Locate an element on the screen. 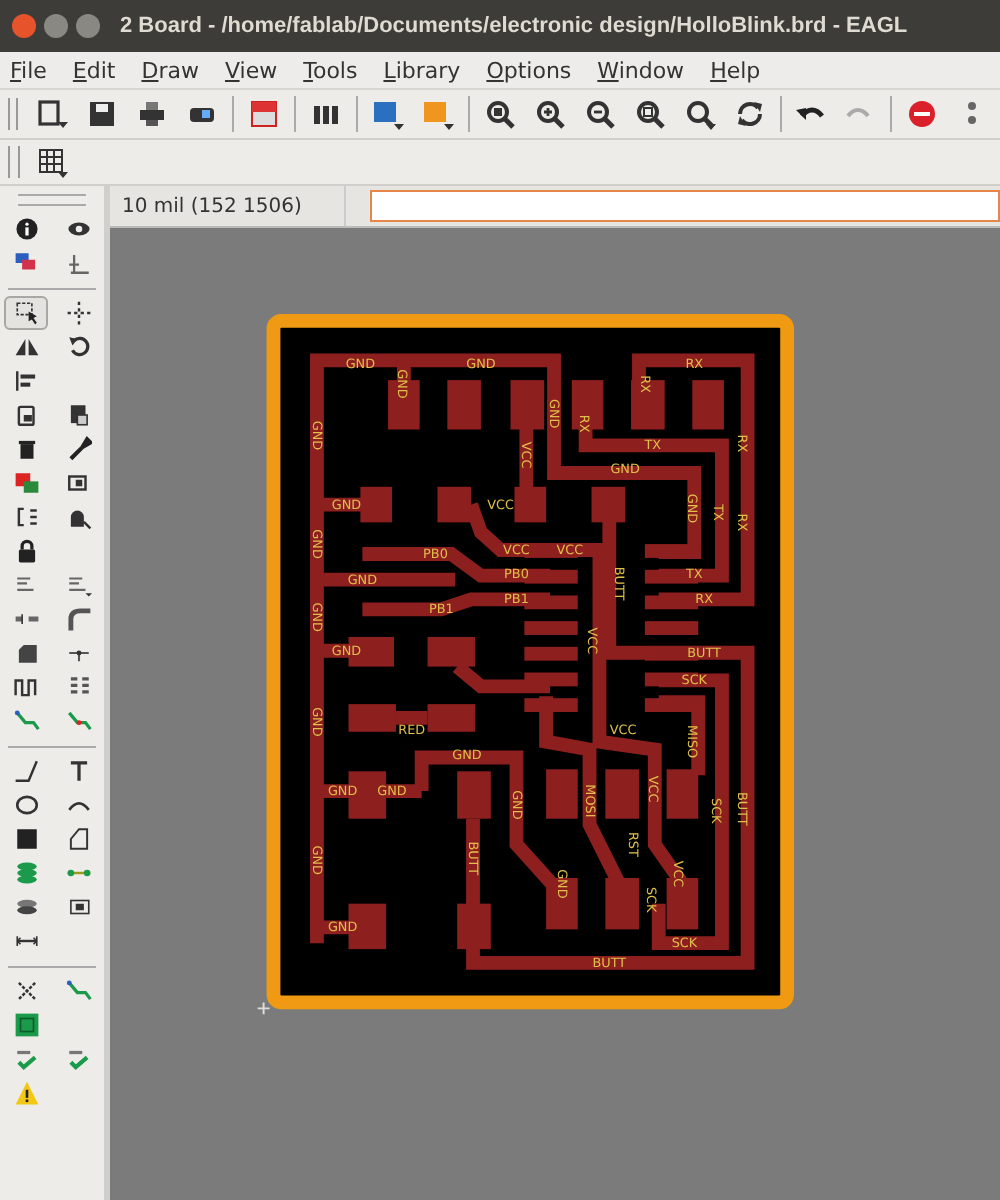  swap-icon is located at coordinates (78, 687).